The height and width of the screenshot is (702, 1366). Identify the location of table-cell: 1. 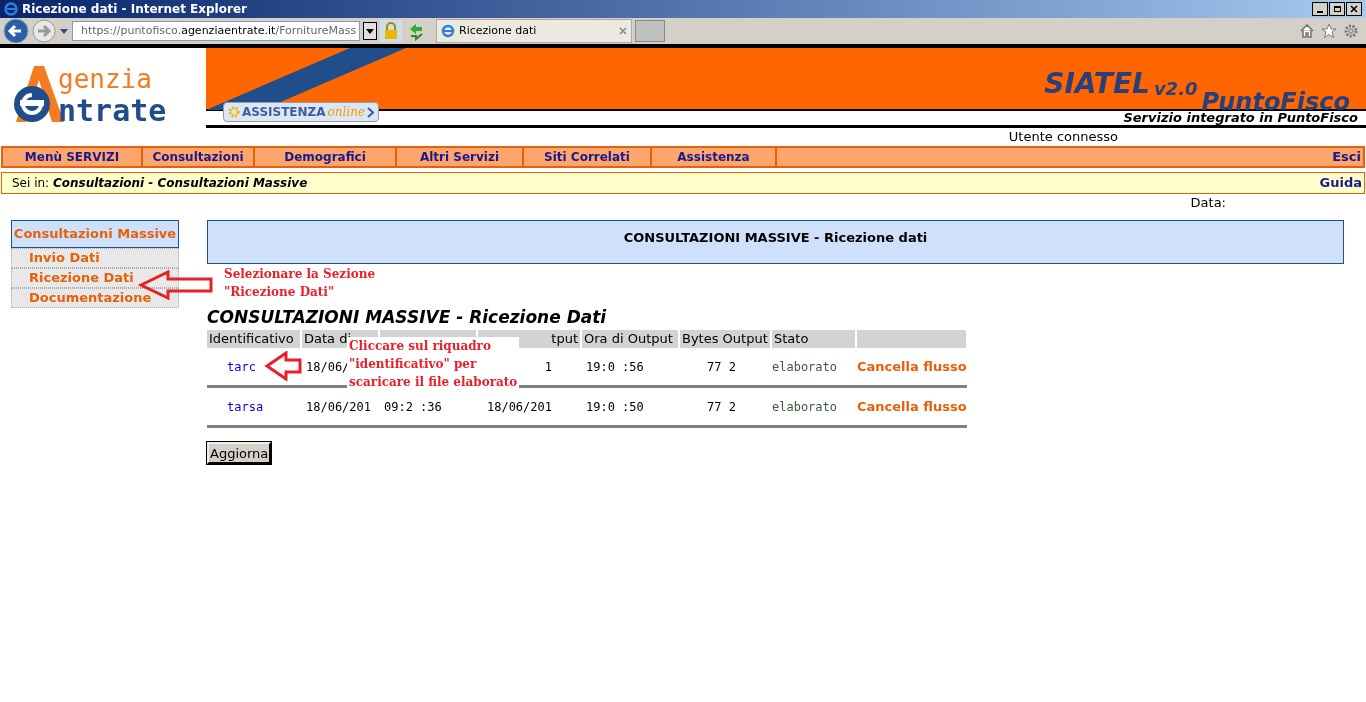
(548, 366).